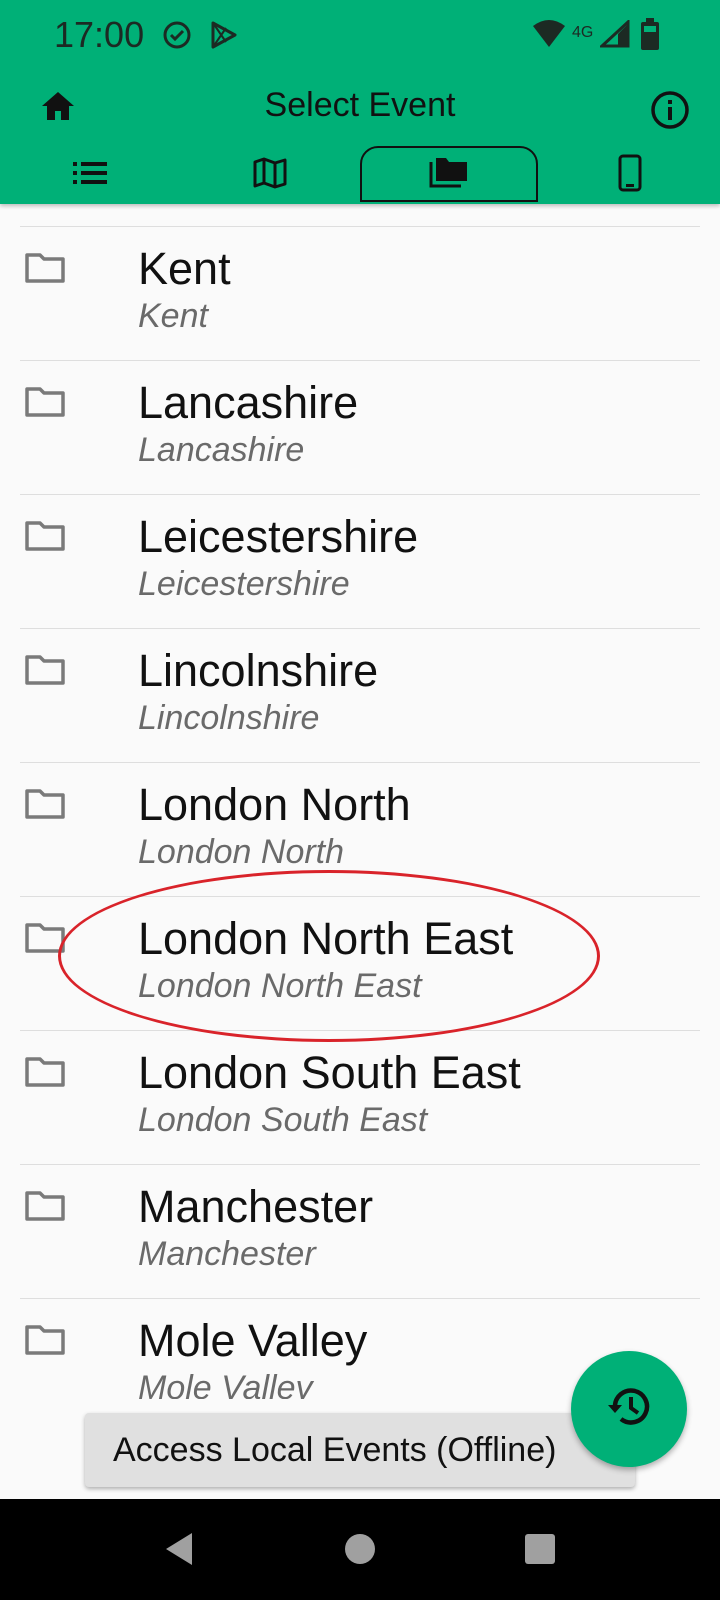 Image resolution: width=720 pixels, height=1600 pixels. I want to click on folders-icon, so click(449, 174).